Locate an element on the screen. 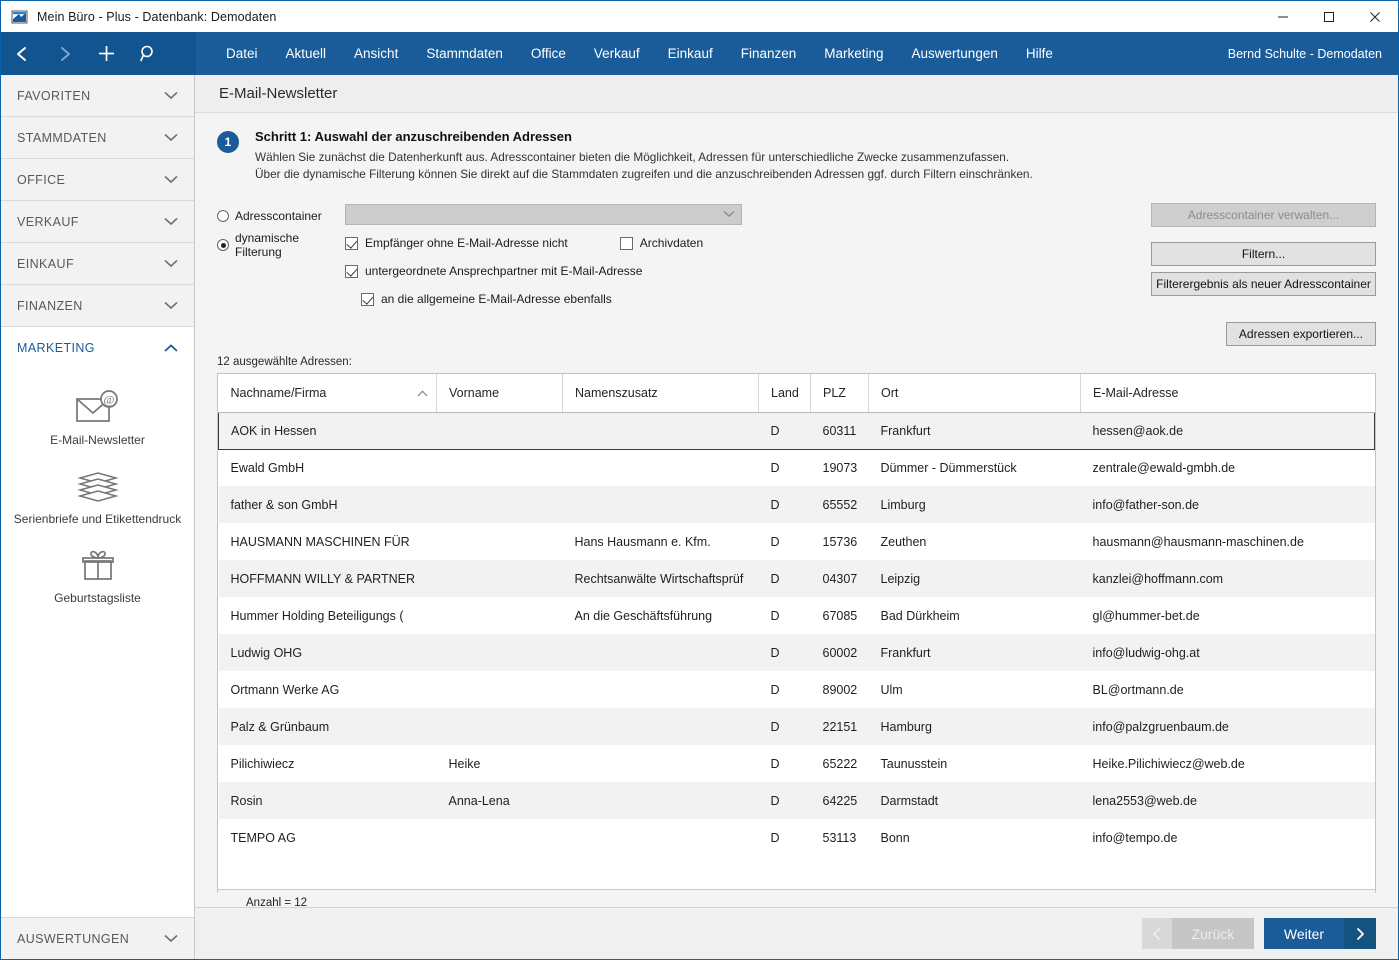 The width and height of the screenshot is (1399, 960). cell-email: hausmann@hausmann-maschinen.de is located at coordinates (1198, 541).